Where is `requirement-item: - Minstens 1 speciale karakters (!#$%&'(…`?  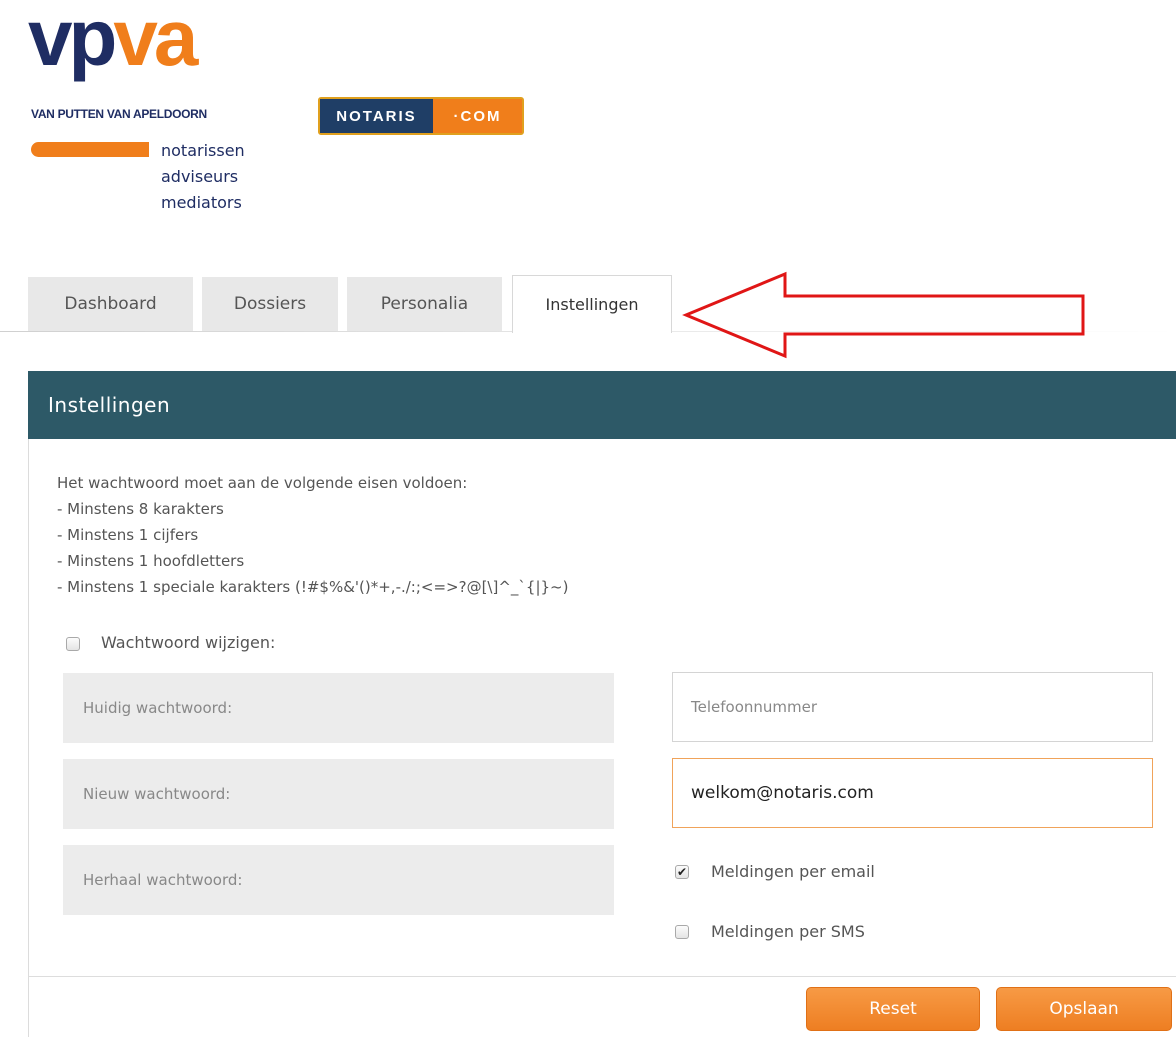
requirement-item: - Minstens 1 speciale karakters (!#$%&'(… is located at coordinates (313, 587).